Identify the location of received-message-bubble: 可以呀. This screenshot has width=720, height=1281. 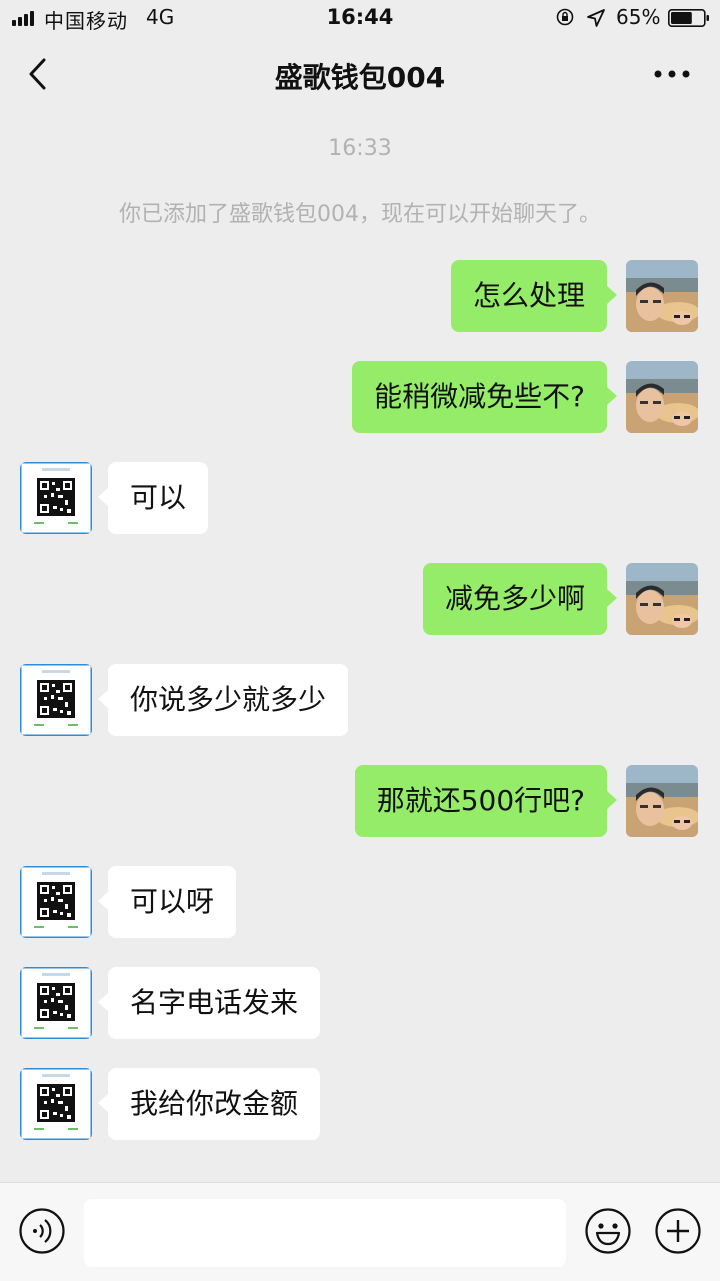
(167, 902).